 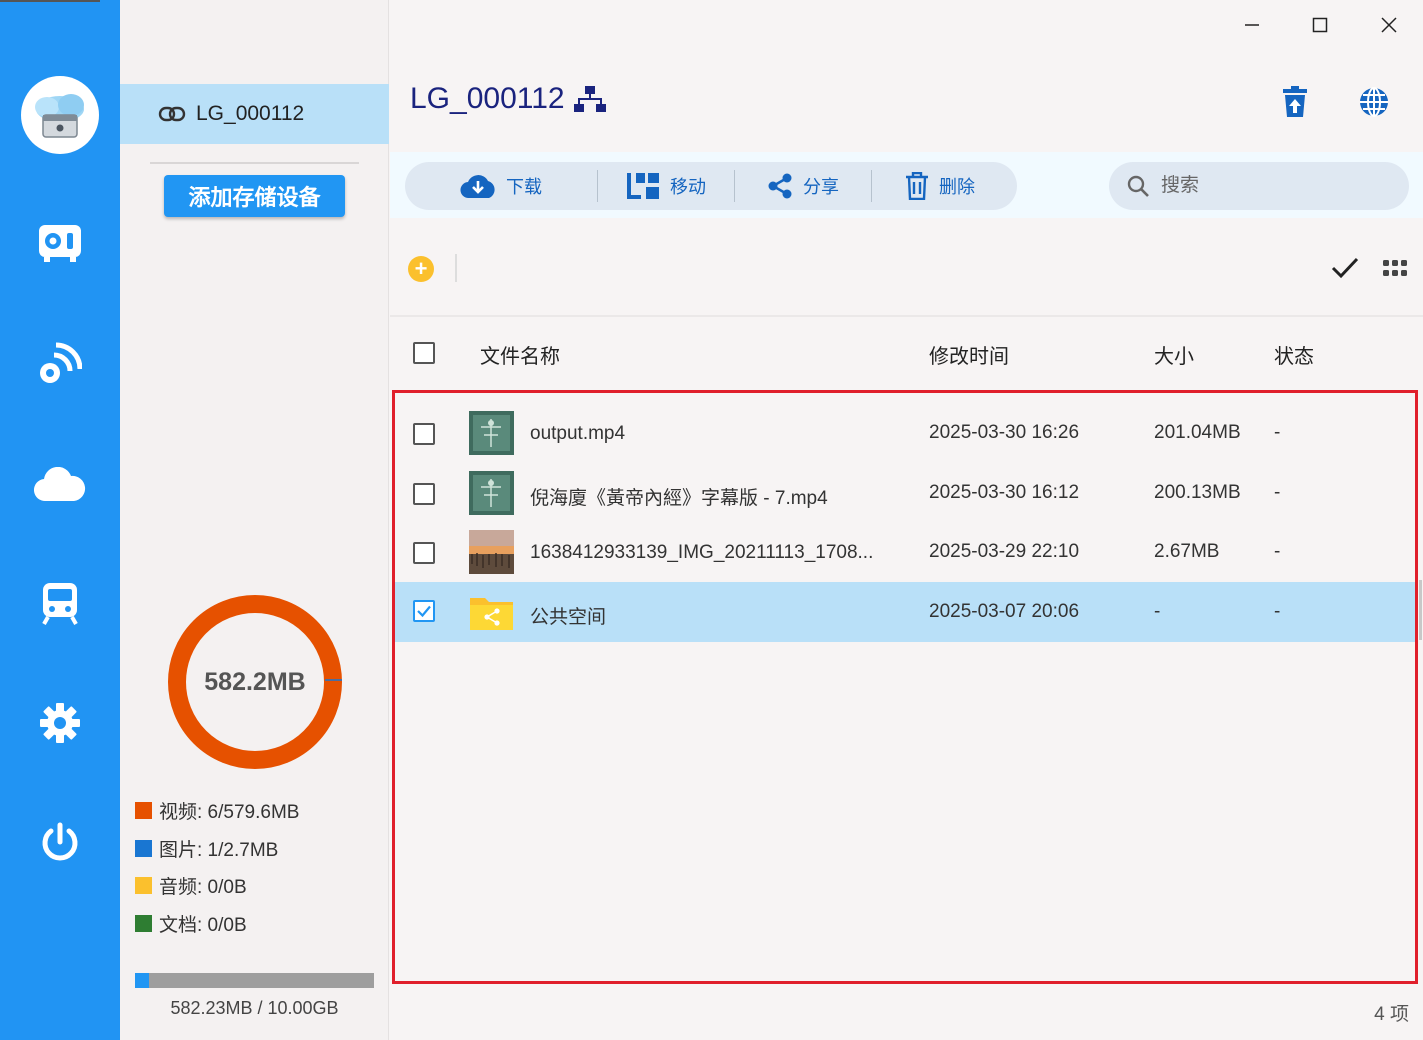 What do you see at coordinates (688, 187) in the screenshot?
I see `move-label: 移动` at bounding box center [688, 187].